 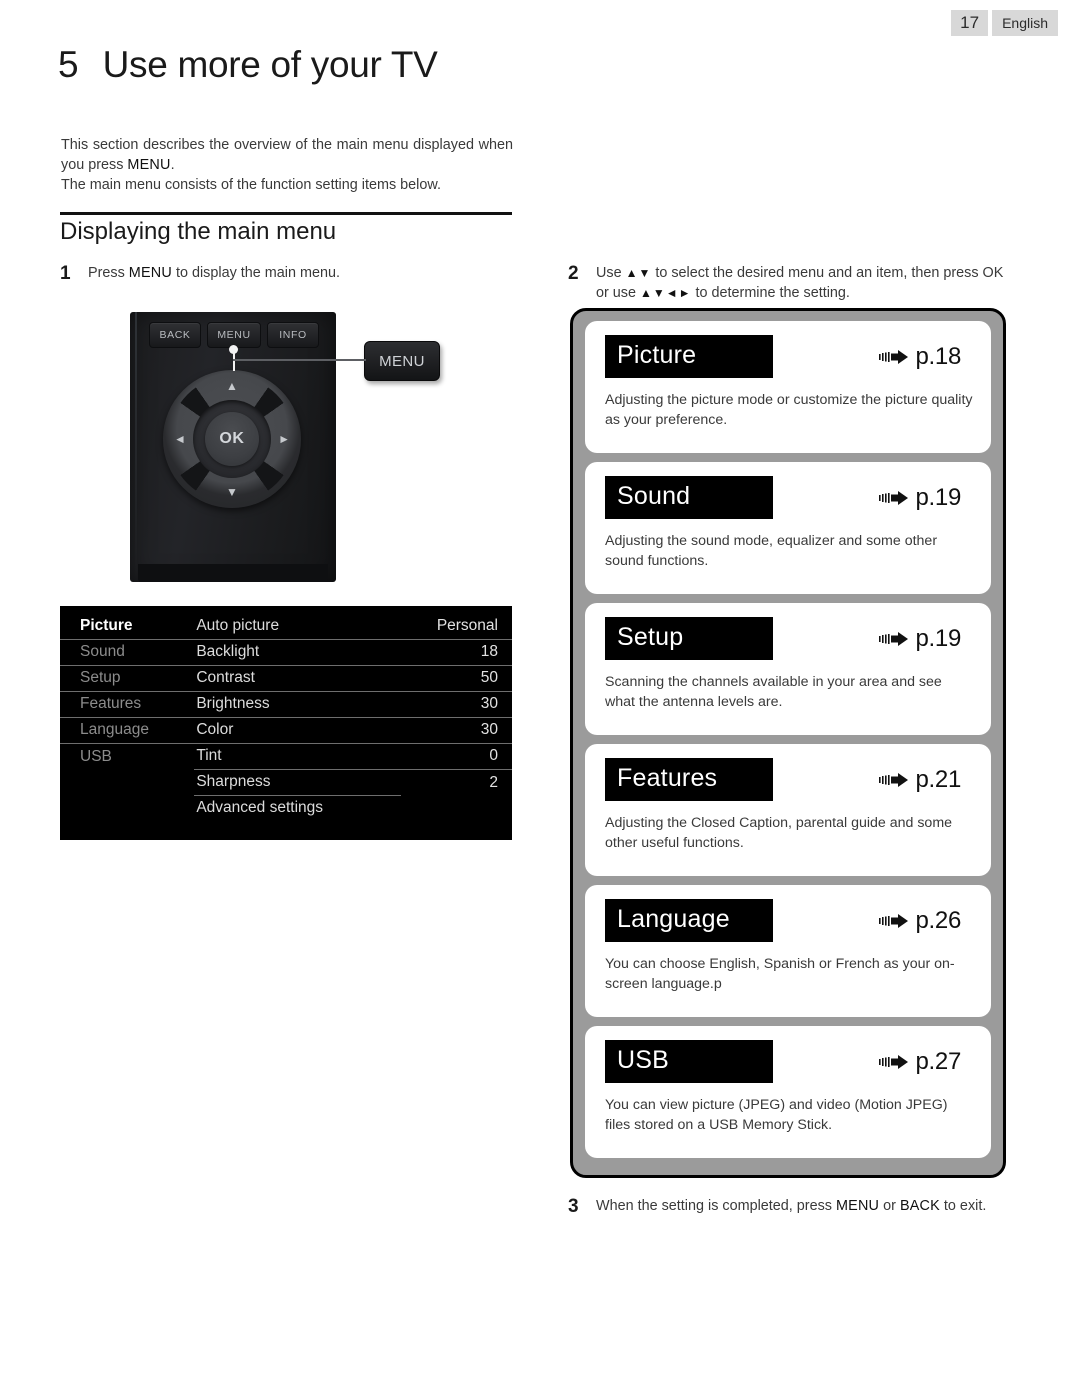 What do you see at coordinates (127, 704) in the screenshot?
I see `osd-category-features: Features` at bounding box center [127, 704].